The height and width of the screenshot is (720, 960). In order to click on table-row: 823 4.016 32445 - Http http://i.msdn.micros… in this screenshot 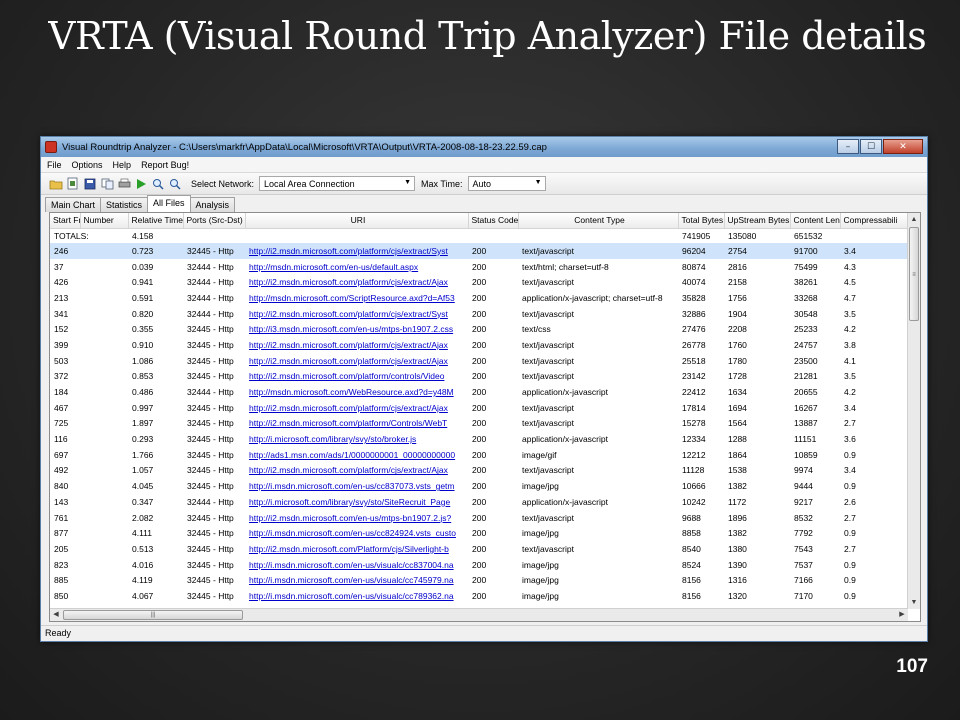, I will do `click(479, 565)`.